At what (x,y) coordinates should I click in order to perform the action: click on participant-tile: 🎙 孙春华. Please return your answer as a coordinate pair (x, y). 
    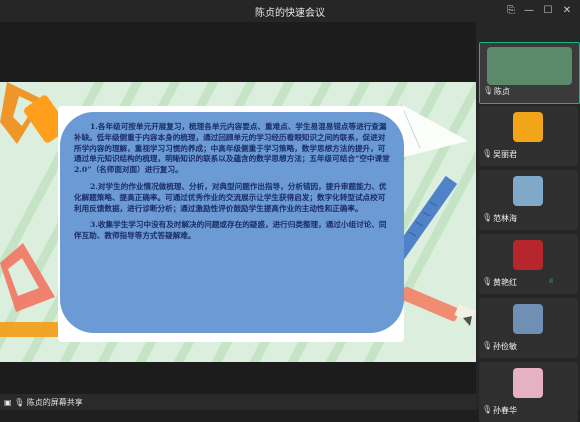
    Looking at the image, I should click on (528, 392).